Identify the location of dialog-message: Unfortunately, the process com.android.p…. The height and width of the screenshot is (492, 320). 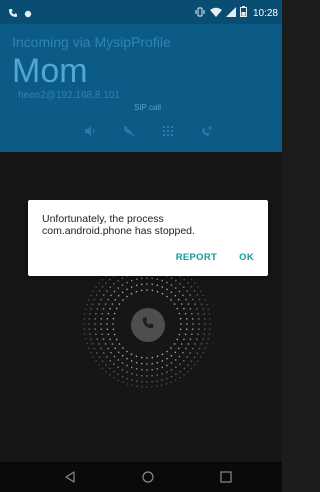
(149, 225).